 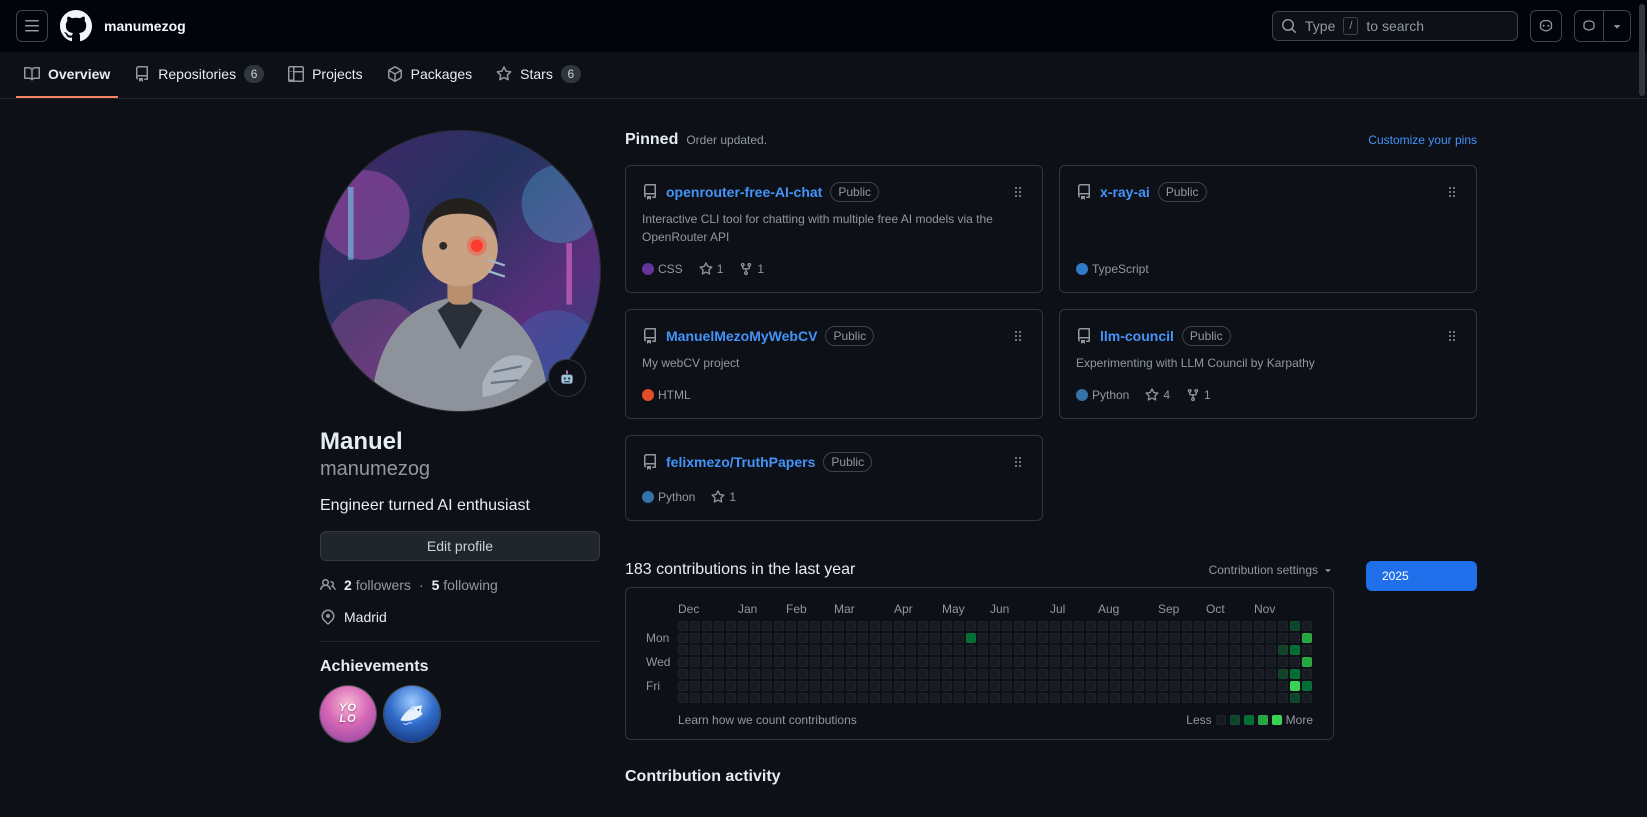 I want to click on tab-overview: Overview, so click(x=67, y=75).